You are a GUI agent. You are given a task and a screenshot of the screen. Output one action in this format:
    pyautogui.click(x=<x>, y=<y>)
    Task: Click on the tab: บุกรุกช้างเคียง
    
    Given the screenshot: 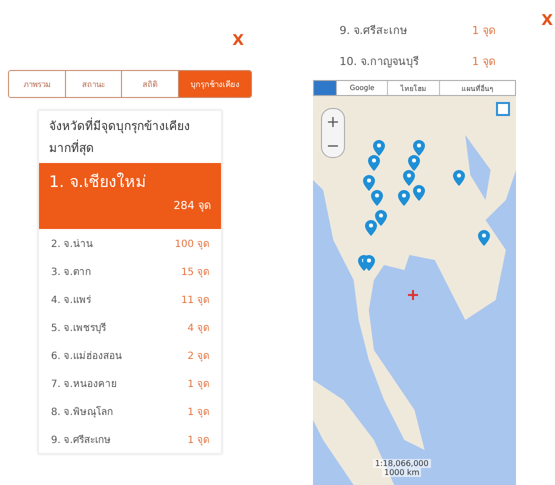 What is the action you would take?
    pyautogui.click(x=214, y=84)
    